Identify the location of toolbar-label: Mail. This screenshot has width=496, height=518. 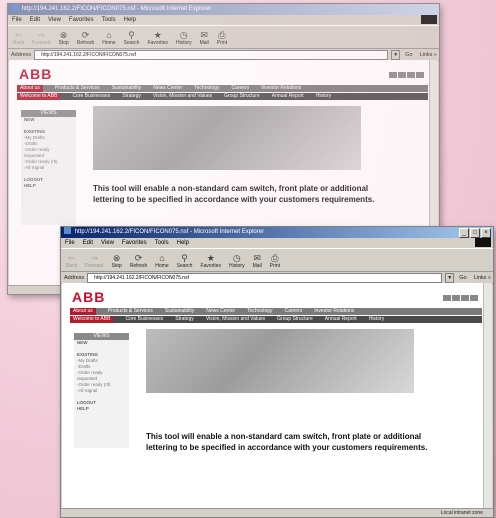
(204, 43).